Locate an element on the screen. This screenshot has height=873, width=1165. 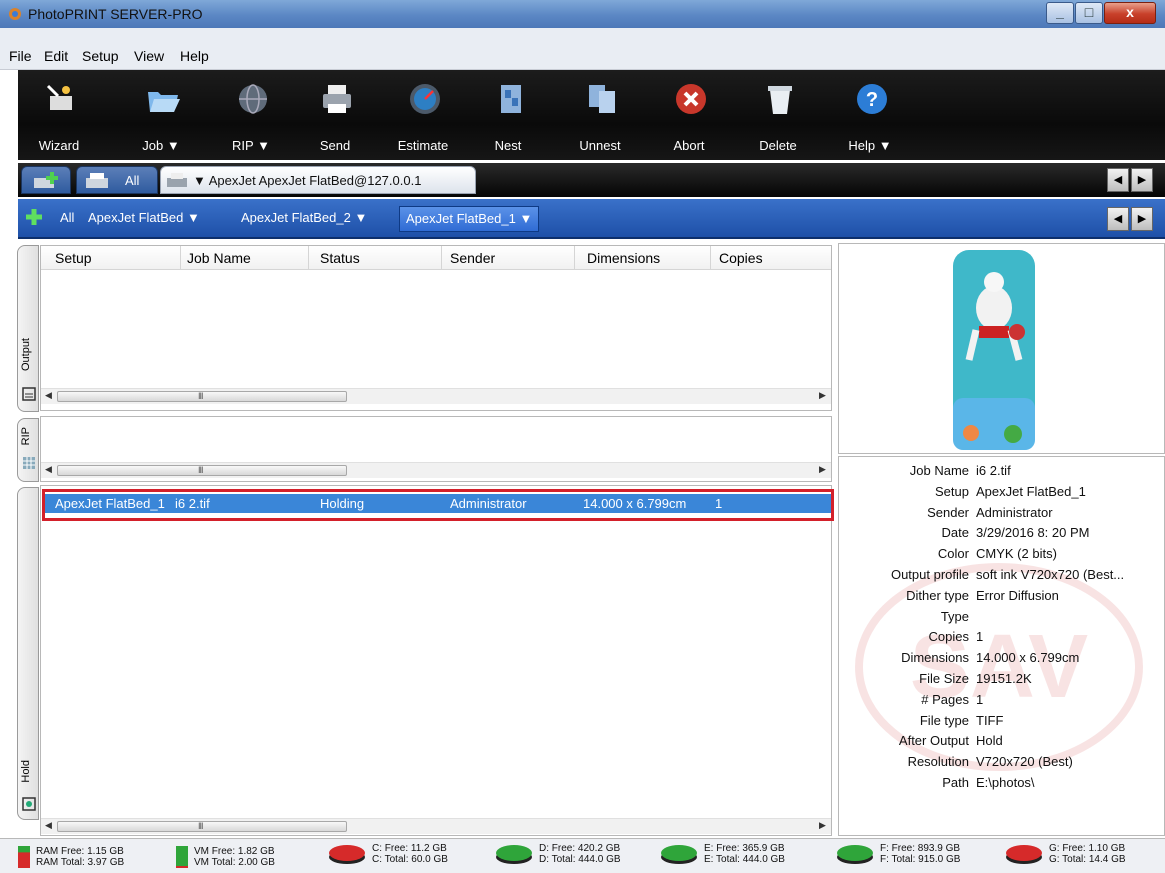
printer-tabs-next-button: ▶ is located at coordinates (1142, 180).